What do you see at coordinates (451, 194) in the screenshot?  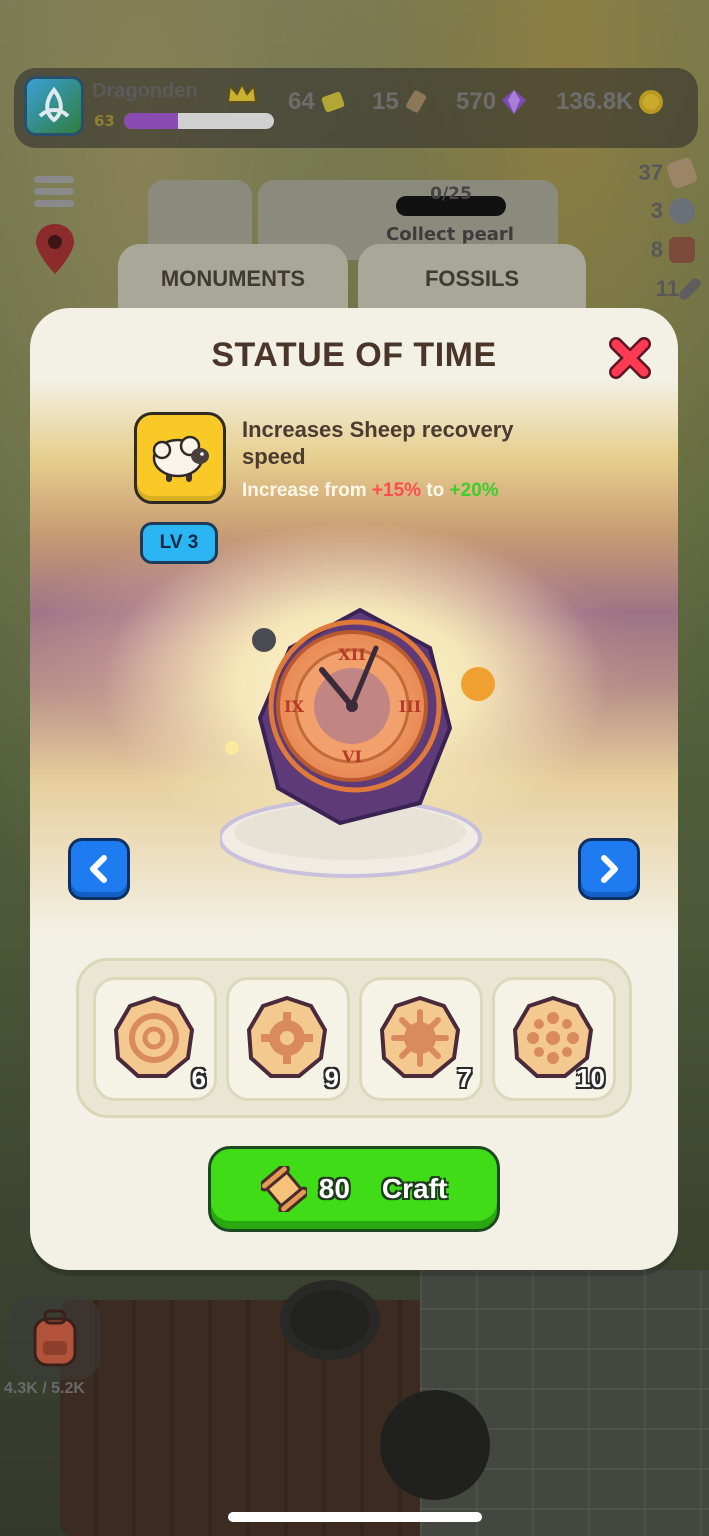 I see `quest-progress-text: 0/25` at bounding box center [451, 194].